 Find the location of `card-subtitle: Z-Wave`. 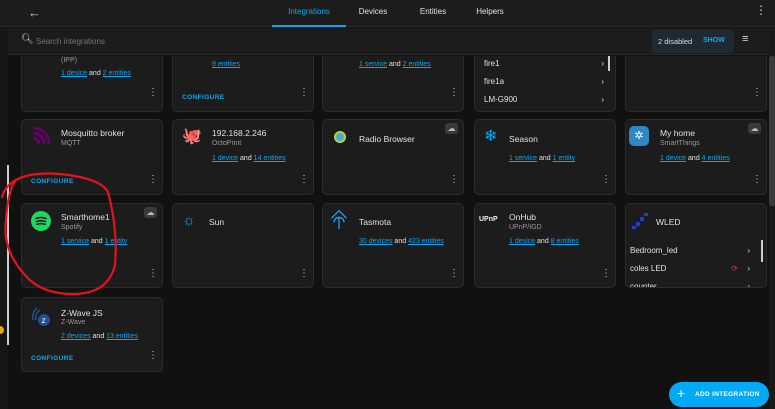

card-subtitle: Z-Wave is located at coordinates (73, 322).